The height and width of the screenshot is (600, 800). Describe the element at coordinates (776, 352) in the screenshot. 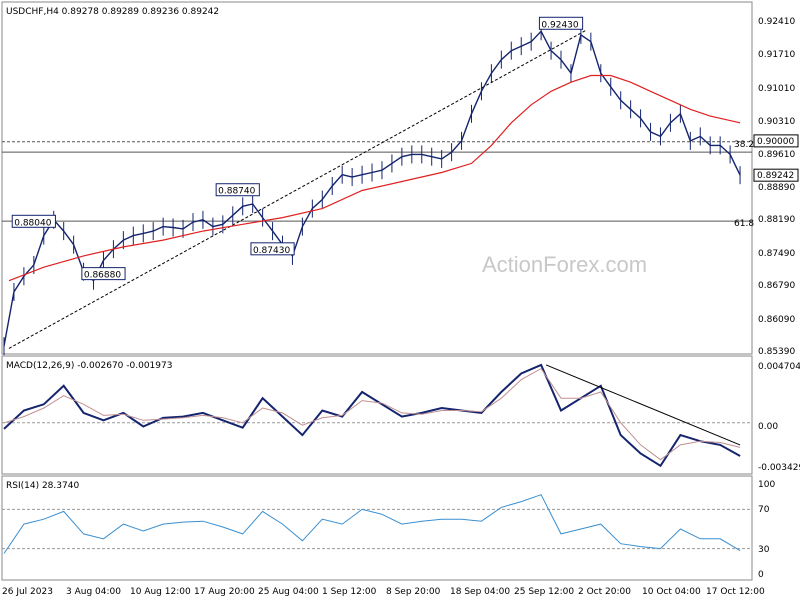

I see `price-tick-label: 0.85390` at that location.